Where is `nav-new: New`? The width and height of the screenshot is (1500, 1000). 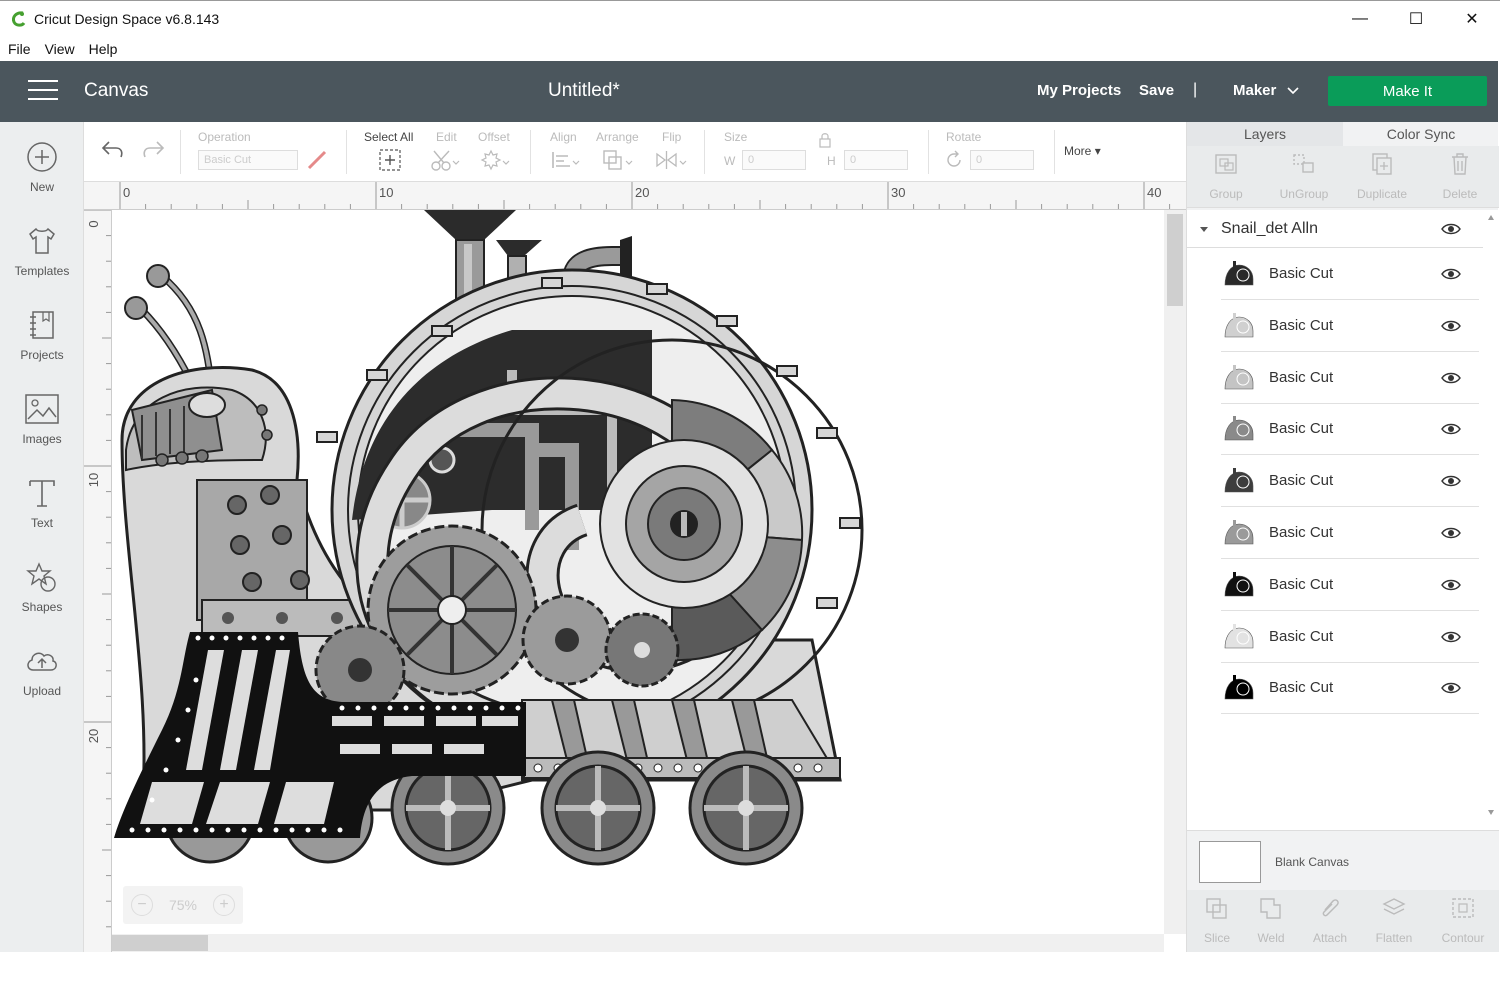 nav-new: New is located at coordinates (42, 168).